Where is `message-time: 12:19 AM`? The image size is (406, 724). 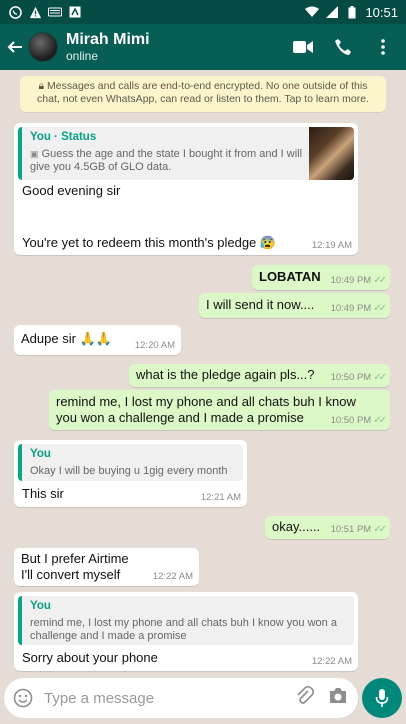 message-time: 12:19 AM is located at coordinates (331, 245).